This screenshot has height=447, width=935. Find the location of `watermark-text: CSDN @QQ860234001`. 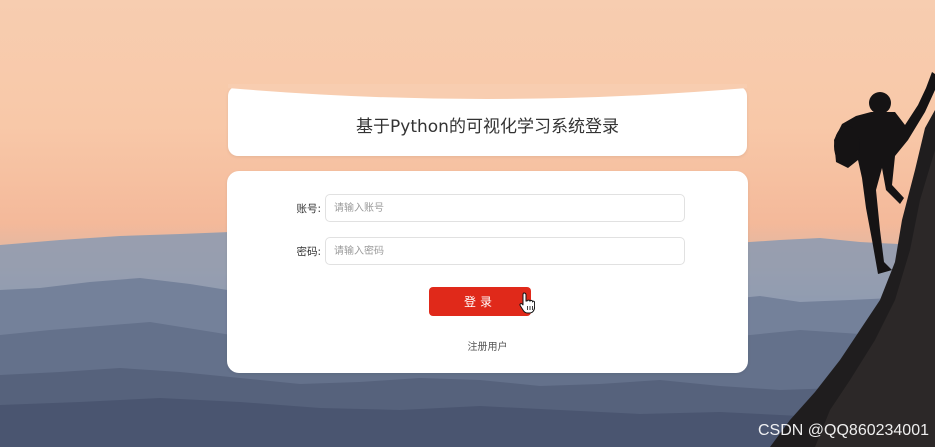

watermark-text: CSDN @QQ860234001 is located at coordinates (843, 430).